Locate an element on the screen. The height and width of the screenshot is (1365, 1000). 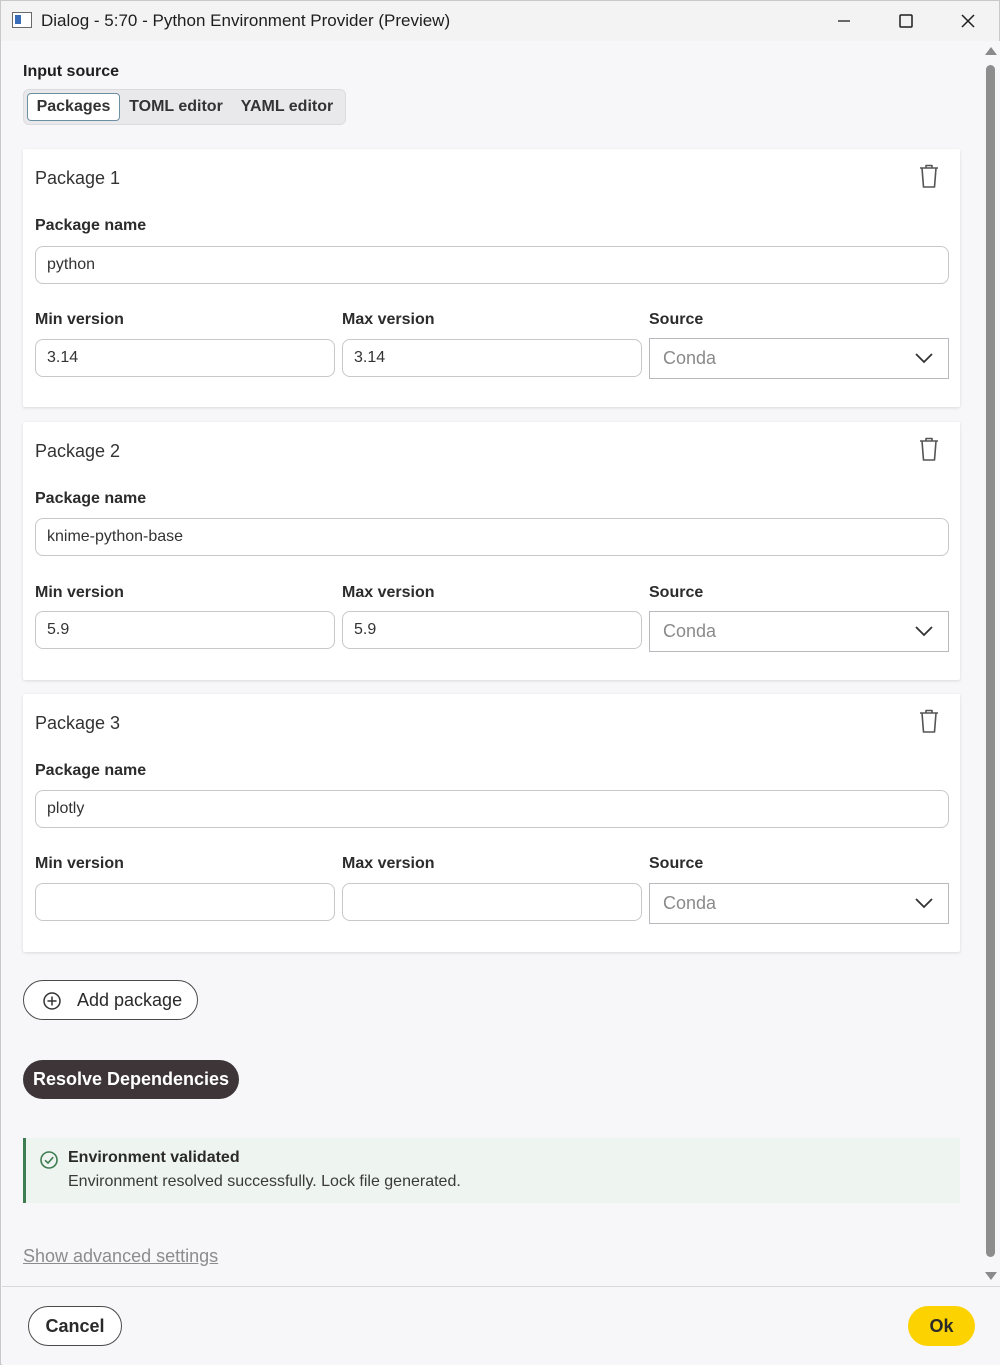
maximize-button is located at coordinates (906, 21).